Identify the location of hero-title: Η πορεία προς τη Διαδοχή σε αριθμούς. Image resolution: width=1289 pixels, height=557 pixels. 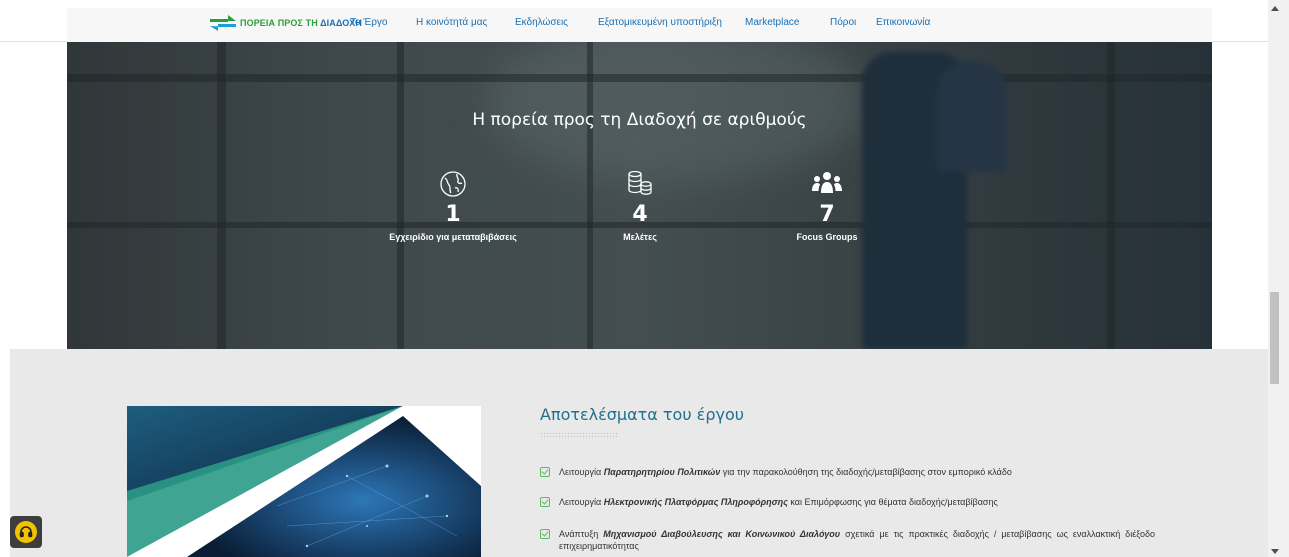
(639, 120).